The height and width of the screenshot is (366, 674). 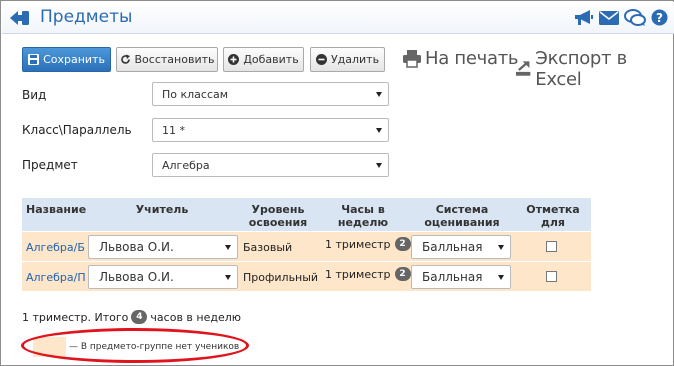 What do you see at coordinates (270, 130) in the screenshot?
I see `class-select: 11 *` at bounding box center [270, 130].